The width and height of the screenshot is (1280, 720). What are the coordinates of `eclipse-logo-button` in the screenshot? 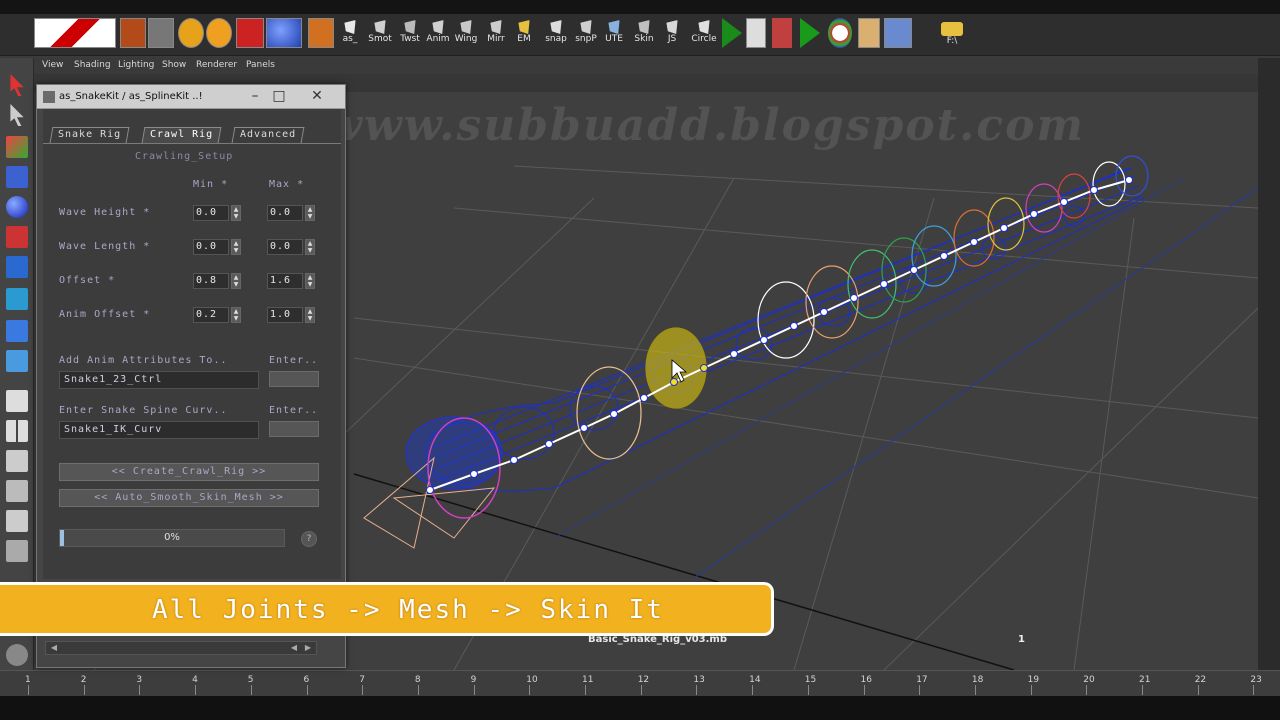 It's located at (75, 33).